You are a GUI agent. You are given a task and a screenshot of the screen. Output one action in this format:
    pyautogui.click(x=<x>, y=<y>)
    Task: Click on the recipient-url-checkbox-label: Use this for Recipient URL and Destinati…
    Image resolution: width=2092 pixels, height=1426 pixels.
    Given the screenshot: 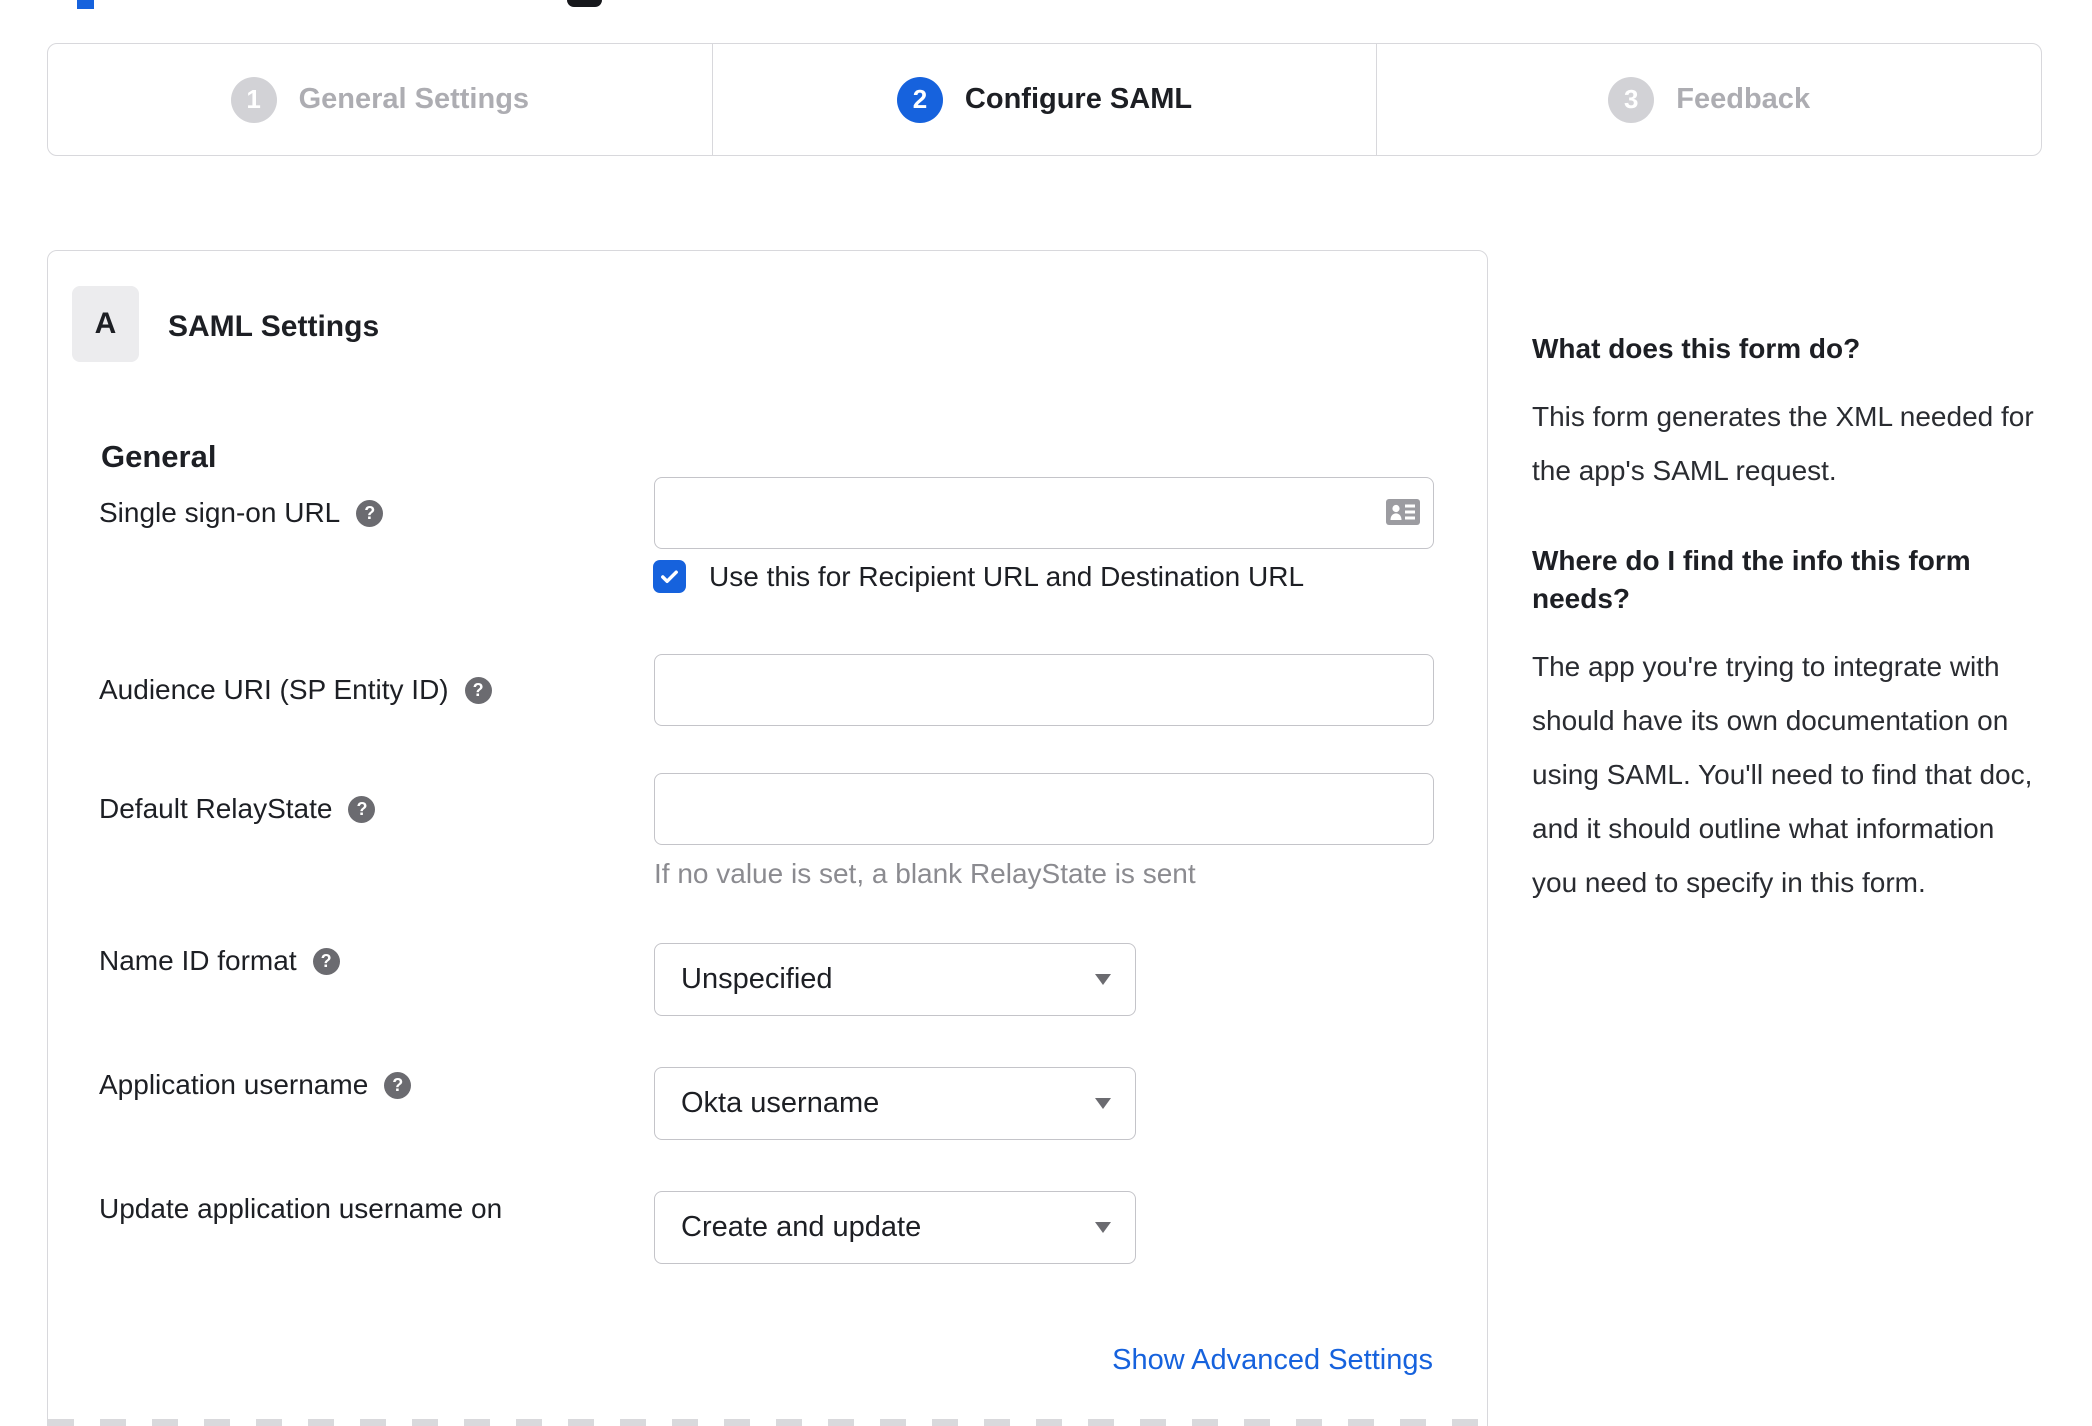 What is the action you would take?
    pyautogui.click(x=1007, y=576)
    